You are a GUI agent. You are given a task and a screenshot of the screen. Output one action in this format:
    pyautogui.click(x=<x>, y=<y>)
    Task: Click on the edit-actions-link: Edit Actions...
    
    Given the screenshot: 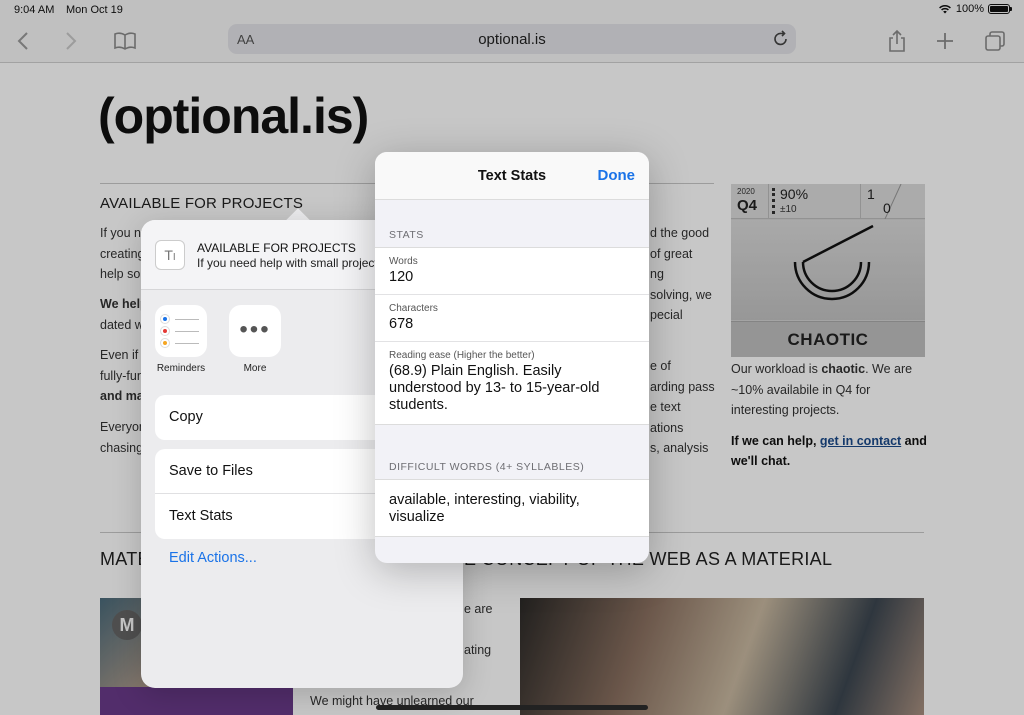 What is the action you would take?
    pyautogui.click(x=213, y=558)
    